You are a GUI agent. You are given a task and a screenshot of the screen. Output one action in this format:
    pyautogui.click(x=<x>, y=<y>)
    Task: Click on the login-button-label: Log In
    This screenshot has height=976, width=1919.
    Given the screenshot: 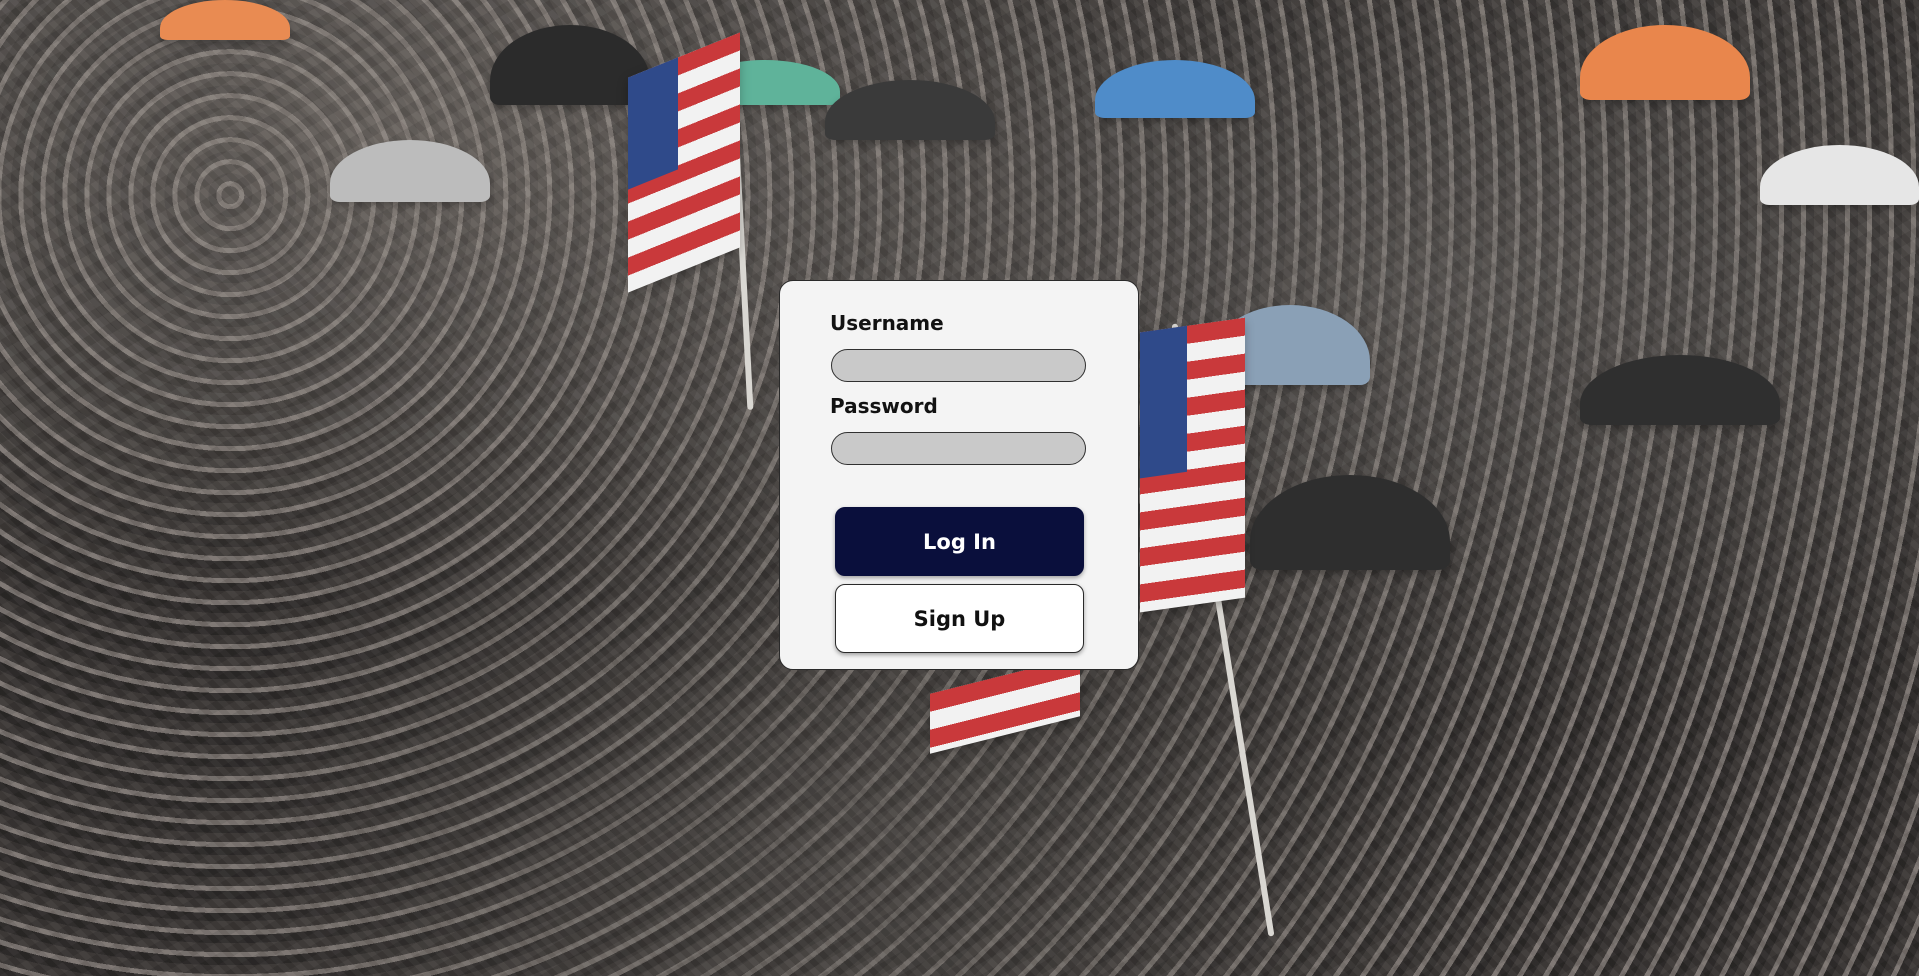 What is the action you would take?
    pyautogui.click(x=959, y=541)
    